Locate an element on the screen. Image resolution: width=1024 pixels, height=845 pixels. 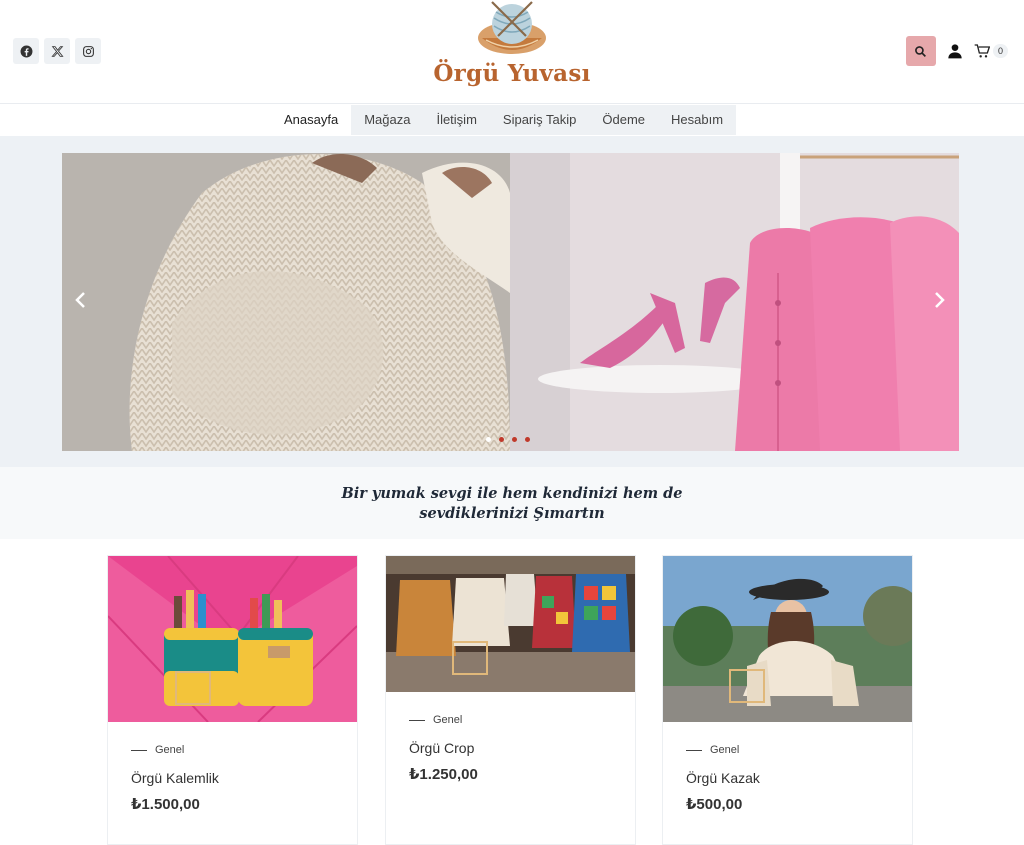
cart-button: 0 is located at coordinates (991, 51).